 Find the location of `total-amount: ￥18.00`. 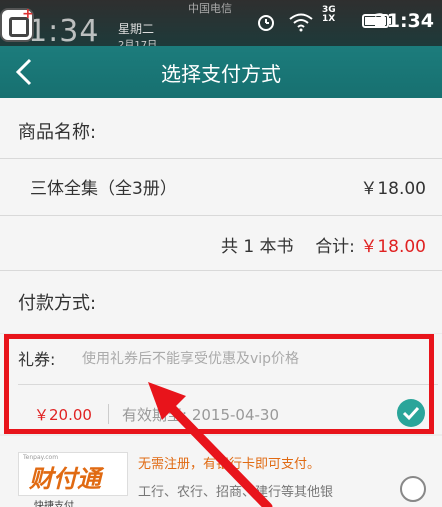

total-amount: ￥18.00 is located at coordinates (393, 247).